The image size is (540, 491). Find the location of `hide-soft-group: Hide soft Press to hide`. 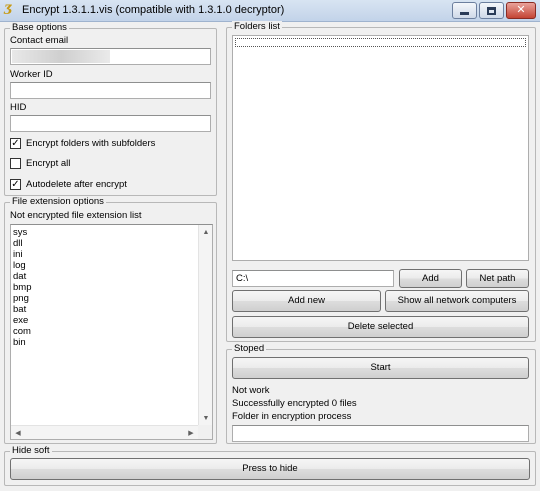

hide-soft-group: Hide soft Press to hide is located at coordinates (270, 465).